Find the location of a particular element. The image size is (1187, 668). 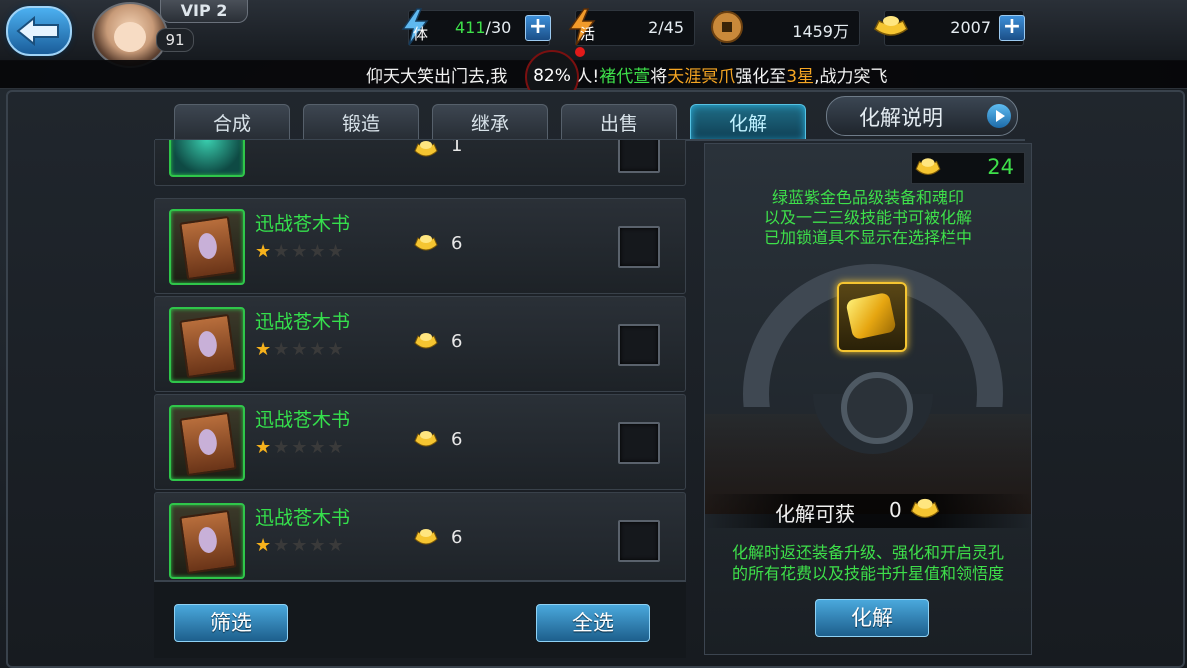

total-gold-value: 24 is located at coordinates (1000, 167).